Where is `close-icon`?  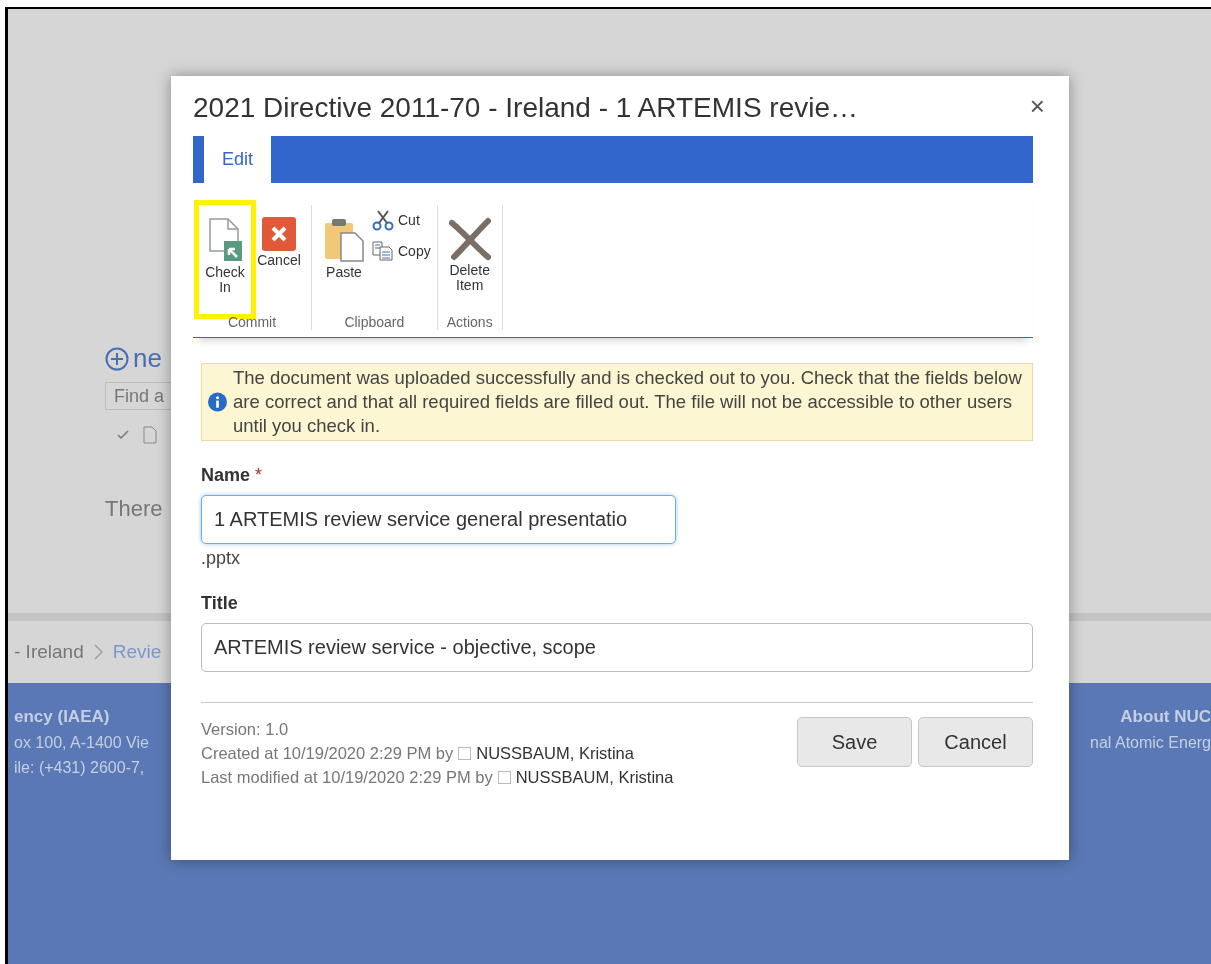 close-icon is located at coordinates (279, 234).